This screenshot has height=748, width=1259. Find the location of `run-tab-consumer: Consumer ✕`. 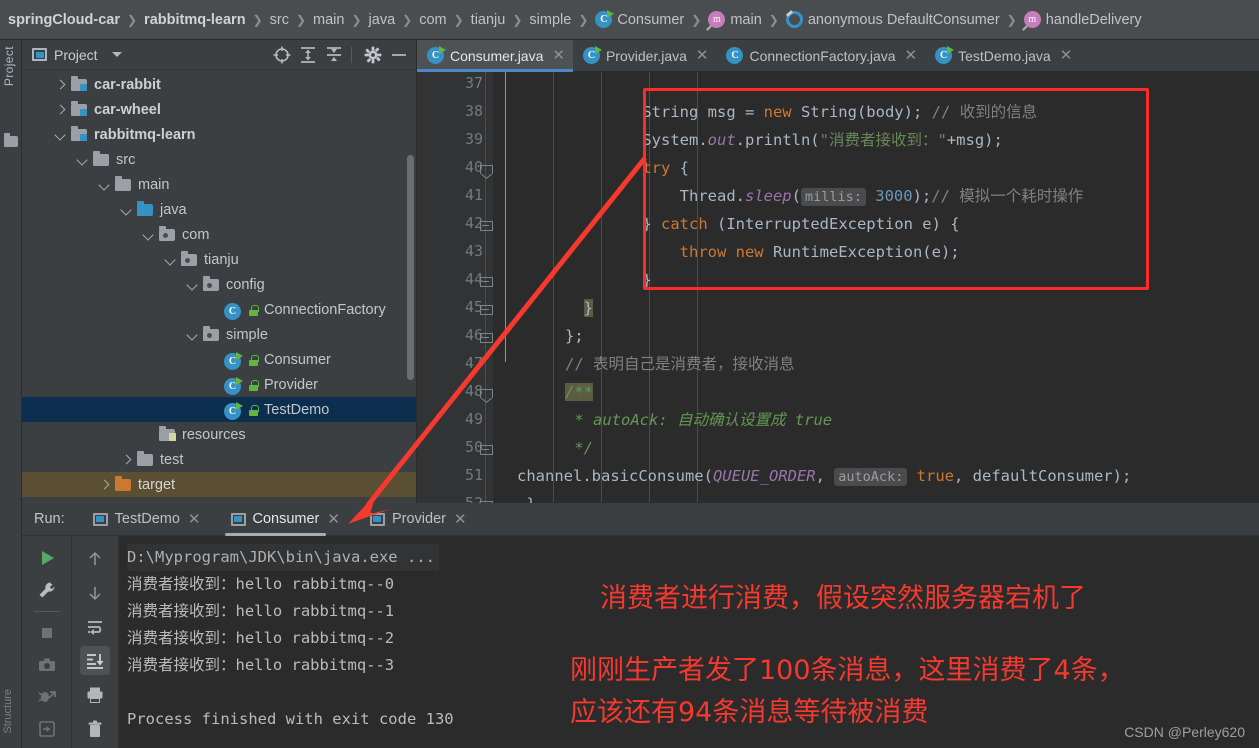

run-tab-consumer: Consumer ✕ is located at coordinates (284, 519).